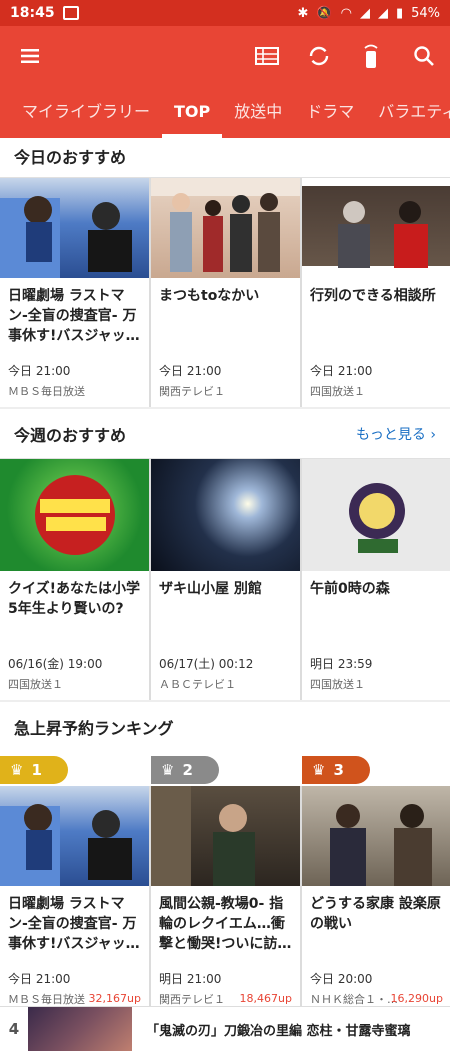 This screenshot has width=450, height=1051. I want to click on rank-badges: ♛ 1 ♛ 2 ♛ 3, so click(225, 769).